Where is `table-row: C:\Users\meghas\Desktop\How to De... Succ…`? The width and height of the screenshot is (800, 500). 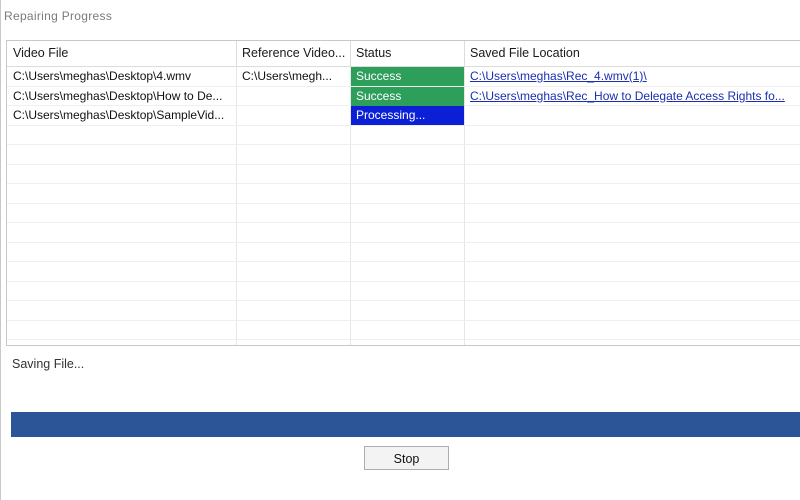
table-row: C:\Users\meghas\Desktop\How to De... Succ… is located at coordinates (403, 96).